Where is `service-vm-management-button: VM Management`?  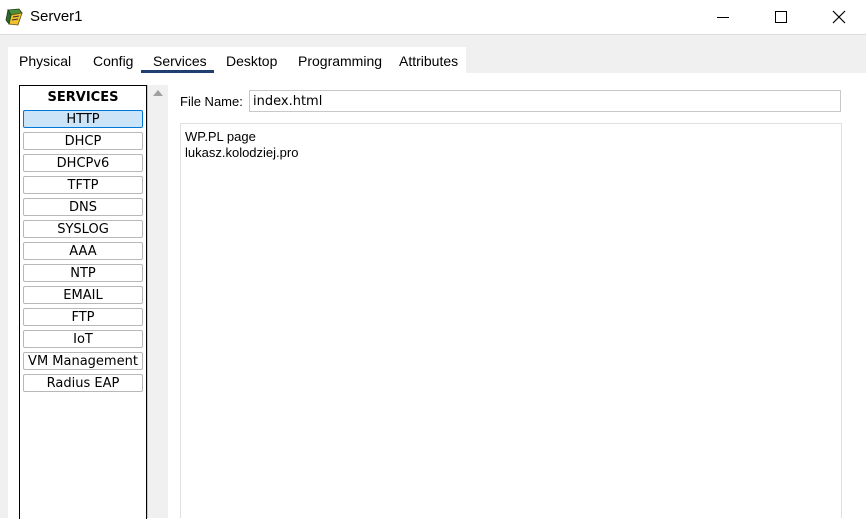 service-vm-management-button: VM Management is located at coordinates (83, 361).